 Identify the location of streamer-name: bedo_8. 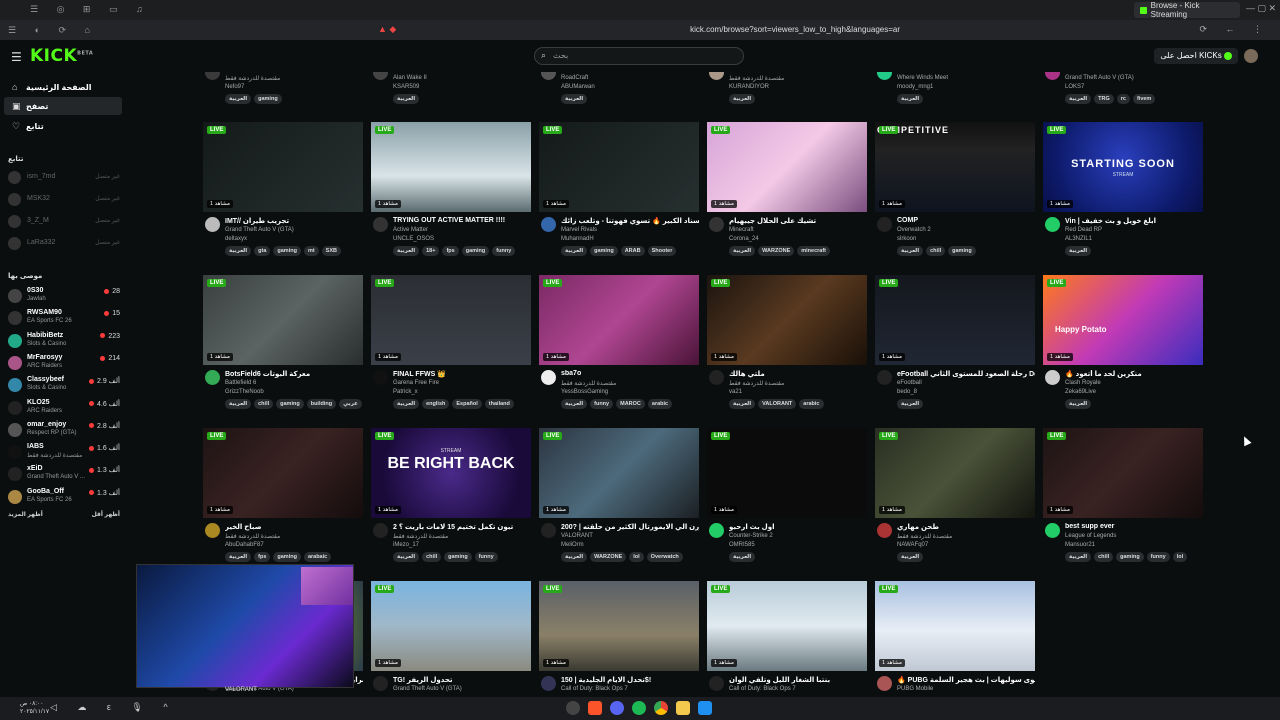
(907, 392).